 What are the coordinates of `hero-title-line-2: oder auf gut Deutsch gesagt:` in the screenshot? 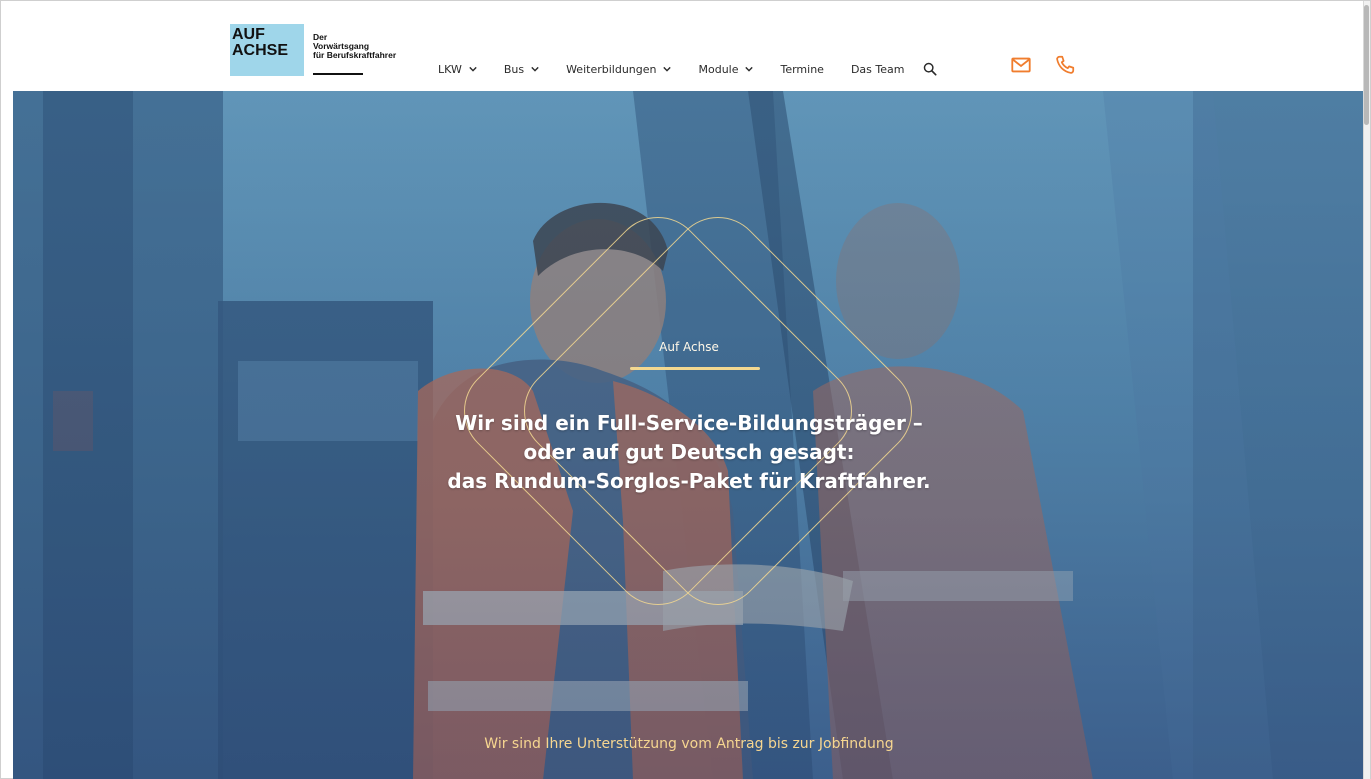 It's located at (689, 452).